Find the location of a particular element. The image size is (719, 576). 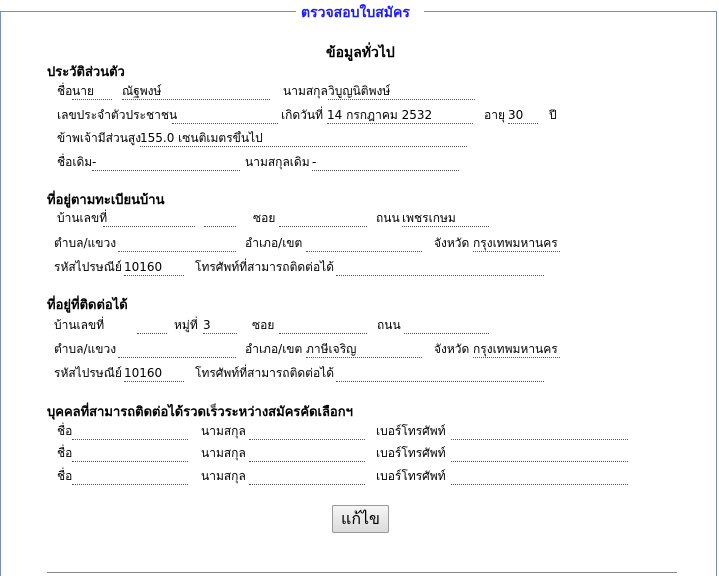

contact-road-label: ถนน is located at coordinates (389, 325).